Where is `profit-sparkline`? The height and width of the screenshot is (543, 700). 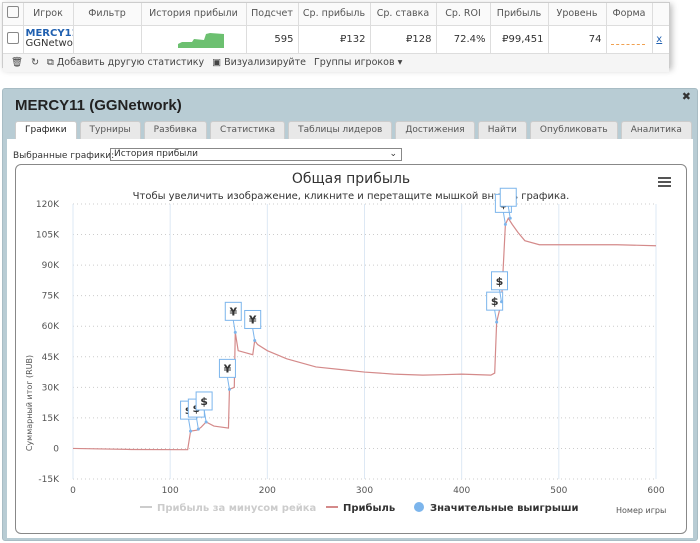
profit-sparkline is located at coordinates (194, 39).